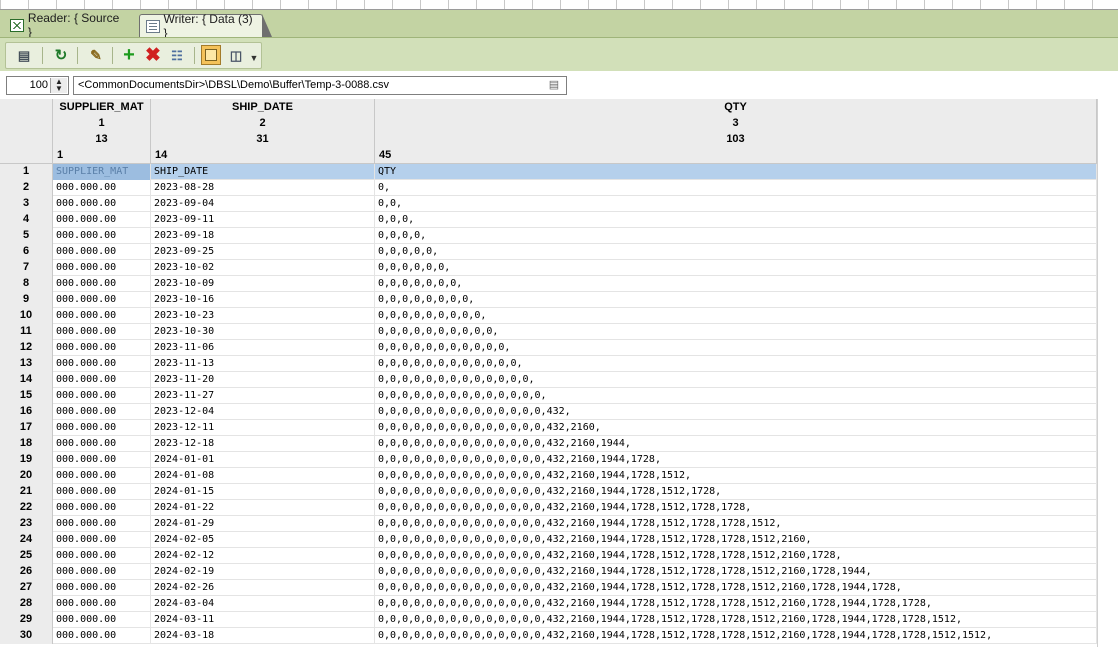 The image size is (1118, 647). Describe the element at coordinates (263, 172) in the screenshot. I see `cell-ship-date: SHIP_DATE` at that location.